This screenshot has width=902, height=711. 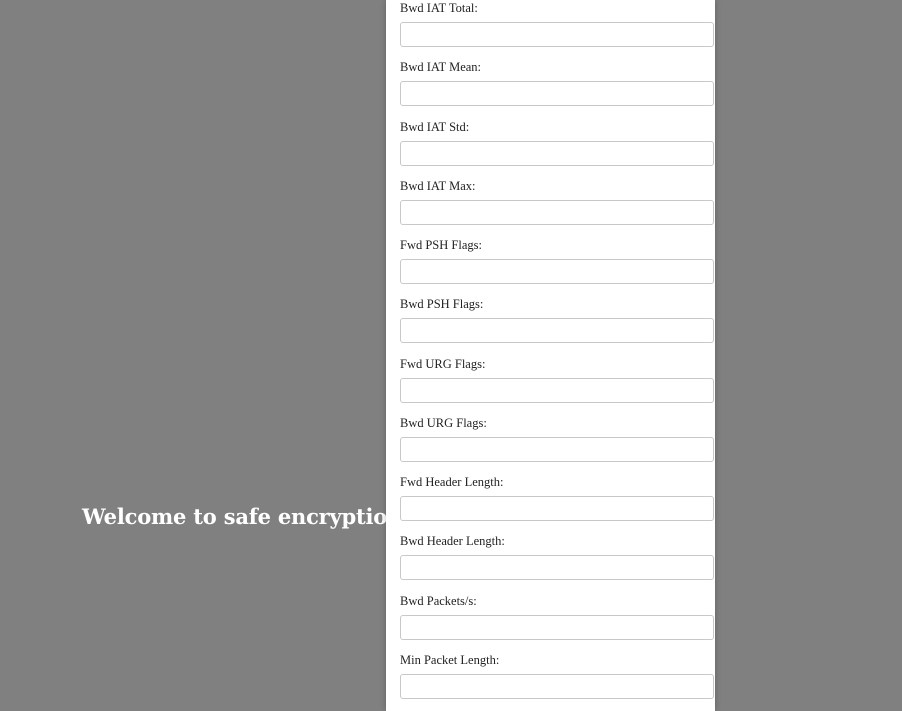 What do you see at coordinates (557, 153) in the screenshot?
I see `bwd-iat-std-input` at bounding box center [557, 153].